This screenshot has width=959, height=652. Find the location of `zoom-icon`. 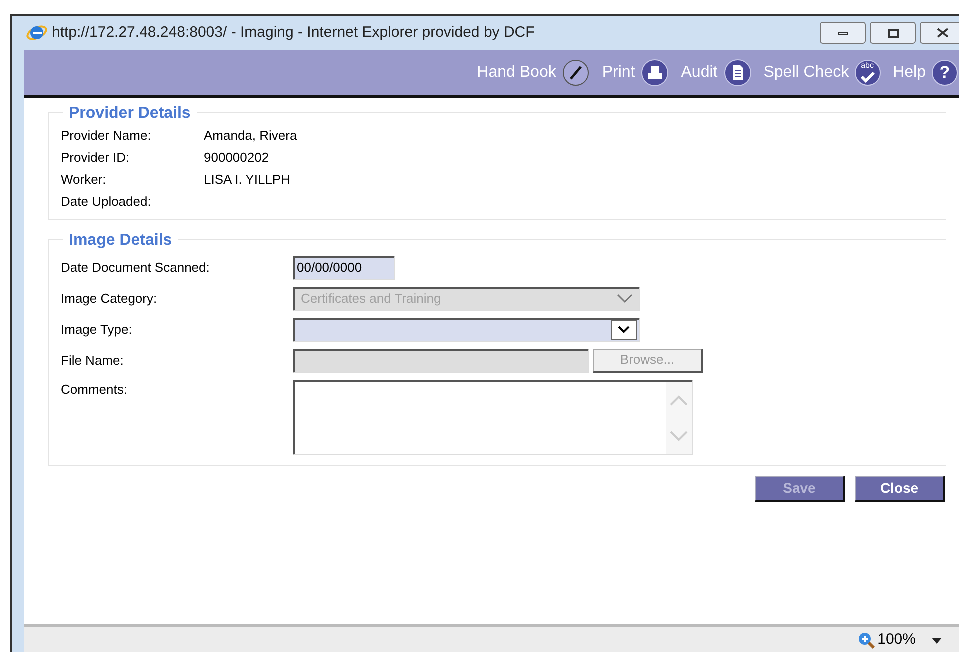

zoom-icon is located at coordinates (867, 641).